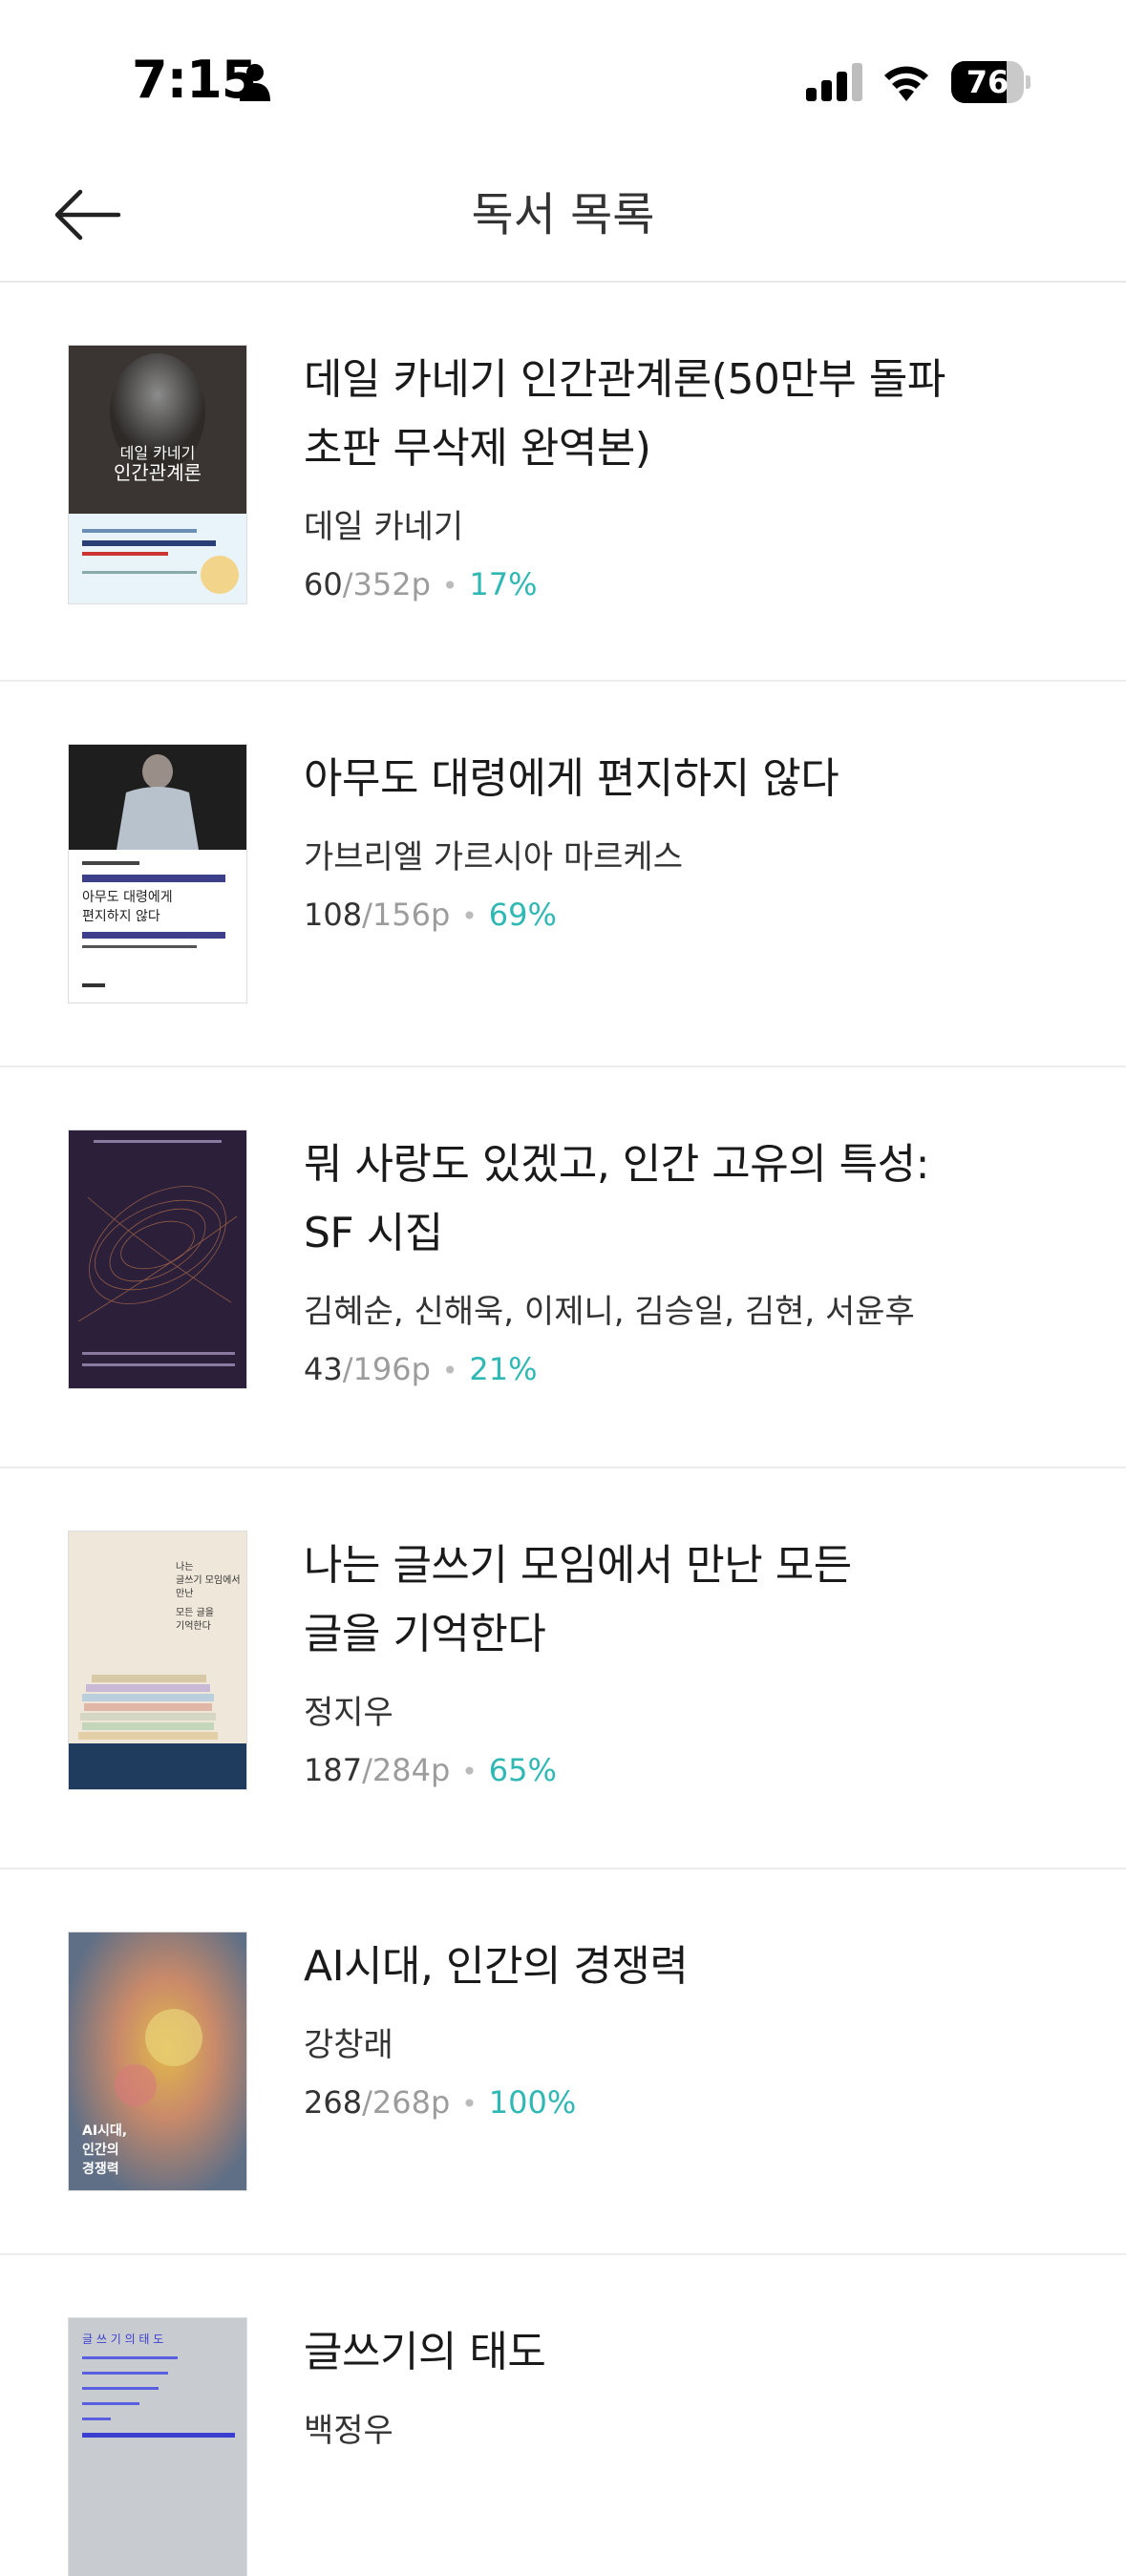 This screenshot has height=2576, width=1126. What do you see at coordinates (323, 584) in the screenshot?
I see `current-page: 60` at bounding box center [323, 584].